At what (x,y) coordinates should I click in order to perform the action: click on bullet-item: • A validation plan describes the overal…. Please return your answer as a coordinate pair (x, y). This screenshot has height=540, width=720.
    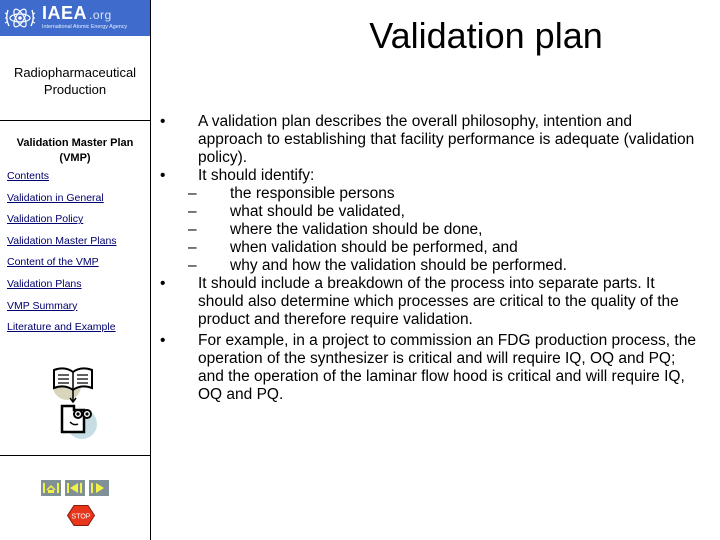
    Looking at the image, I should click on (427, 139).